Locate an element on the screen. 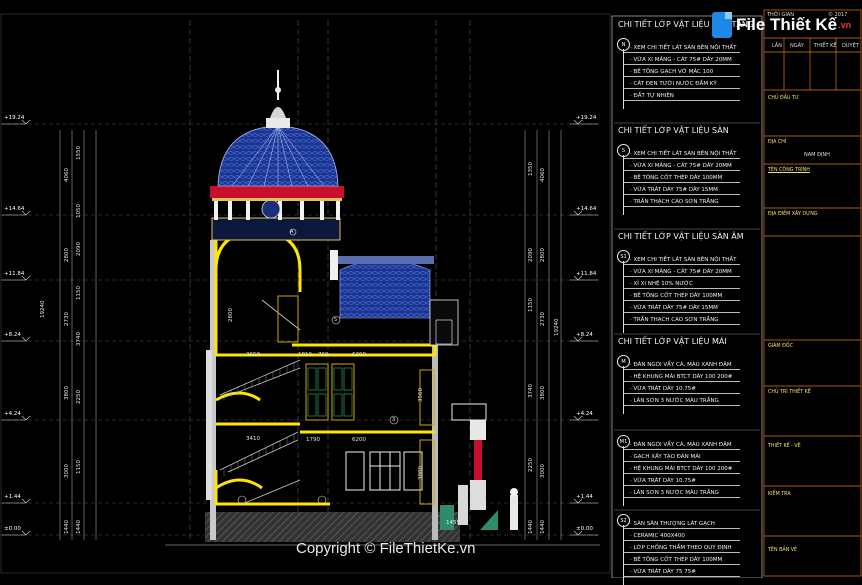  legend-item: · VỮA TRÁT DÀY 75# DÀY 15MM is located at coordinates (674, 190).